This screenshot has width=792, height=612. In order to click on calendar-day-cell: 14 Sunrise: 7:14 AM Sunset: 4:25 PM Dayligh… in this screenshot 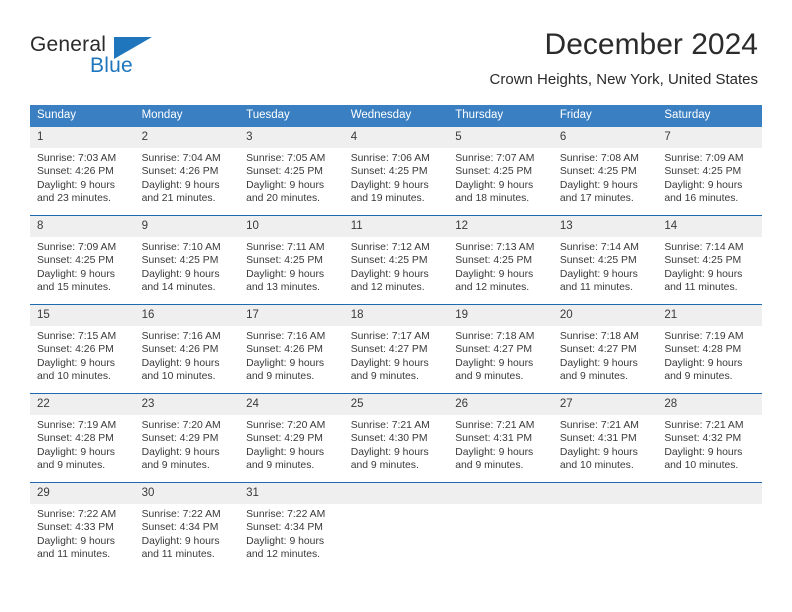, I will do `click(709, 260)`.